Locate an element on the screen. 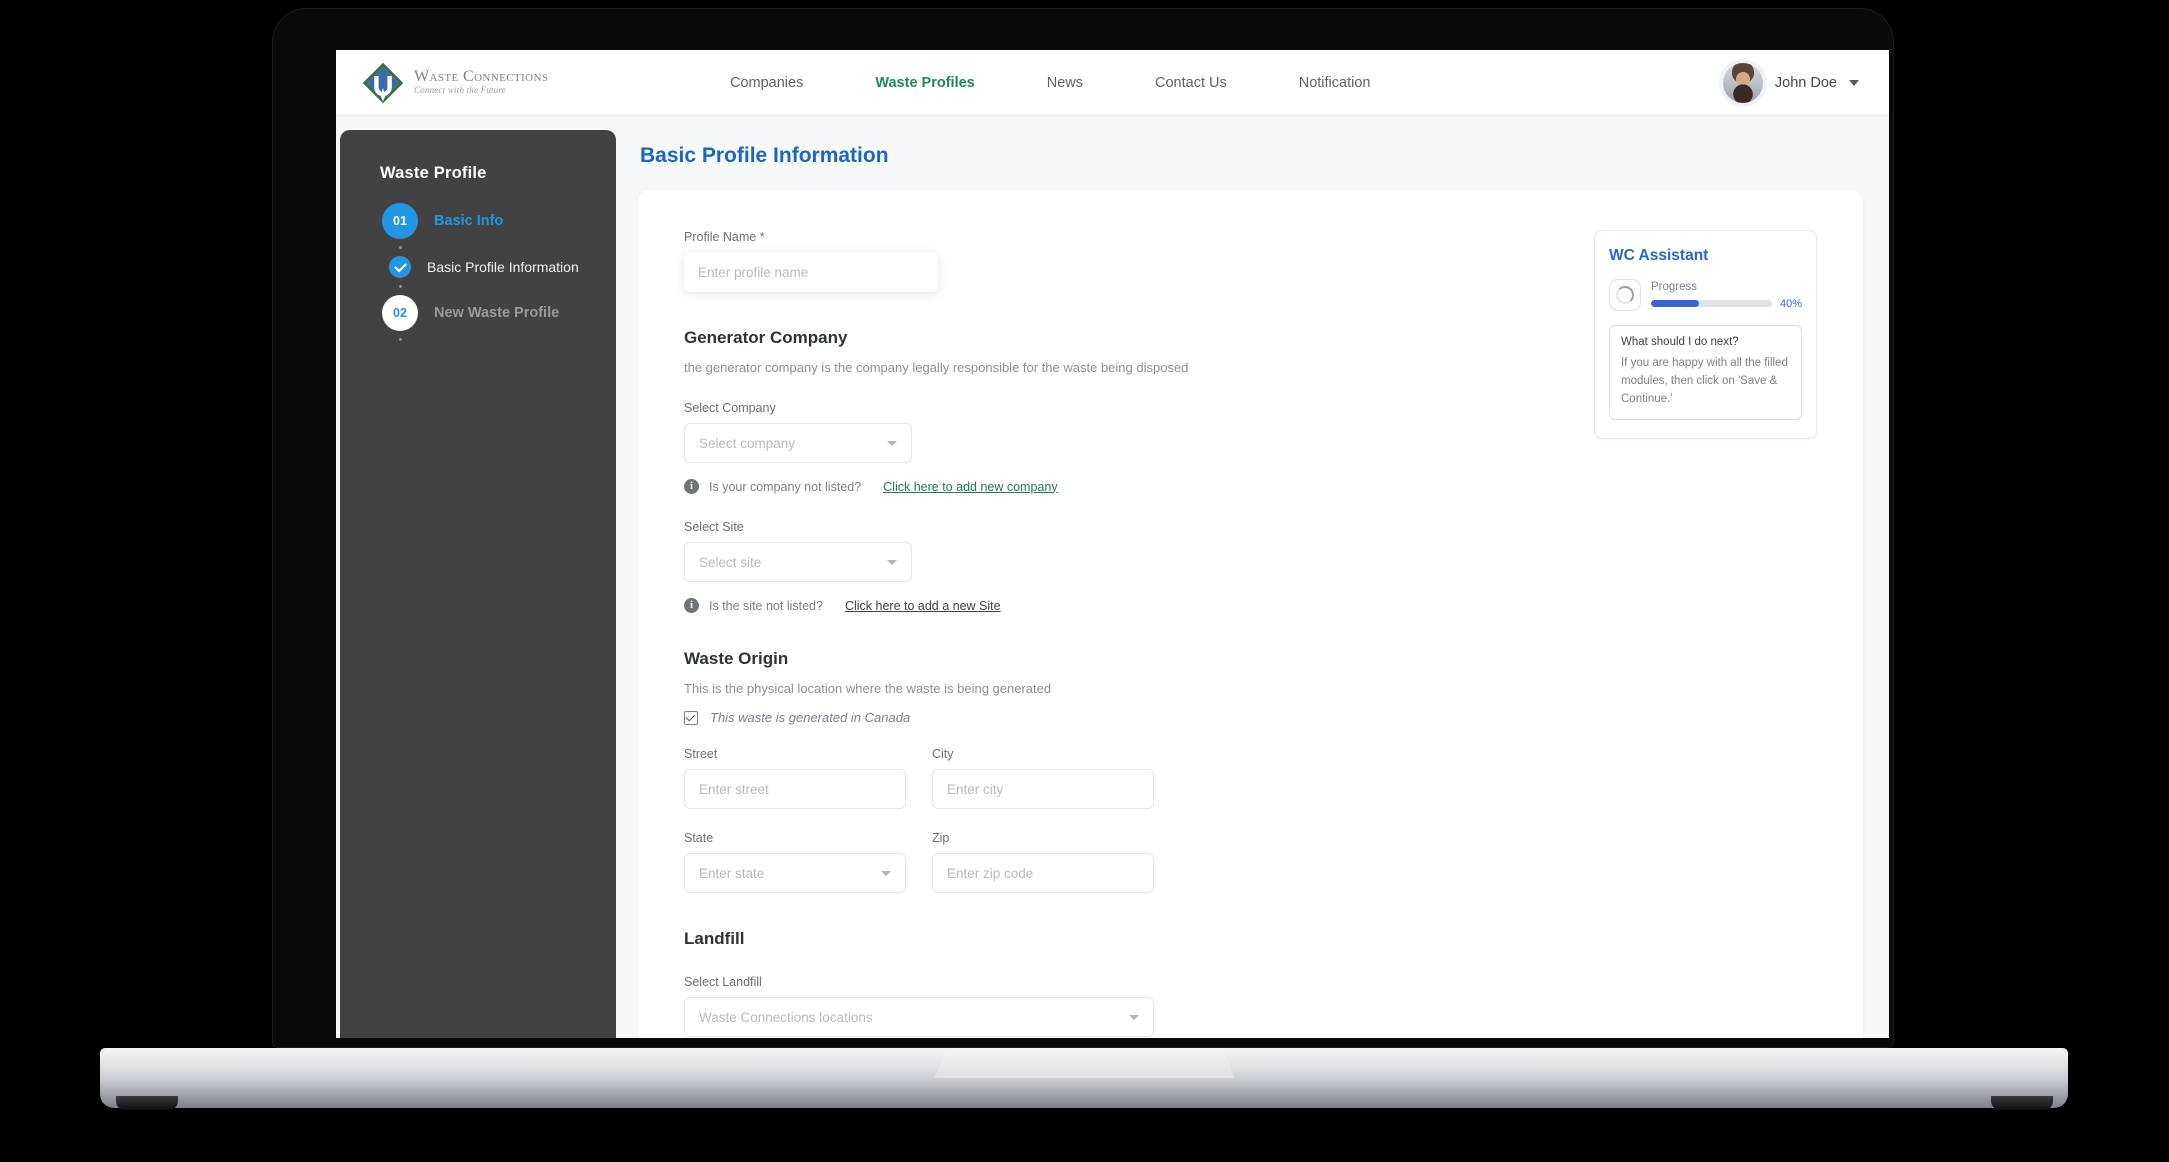  loading-spinner-icon is located at coordinates (1625, 295).